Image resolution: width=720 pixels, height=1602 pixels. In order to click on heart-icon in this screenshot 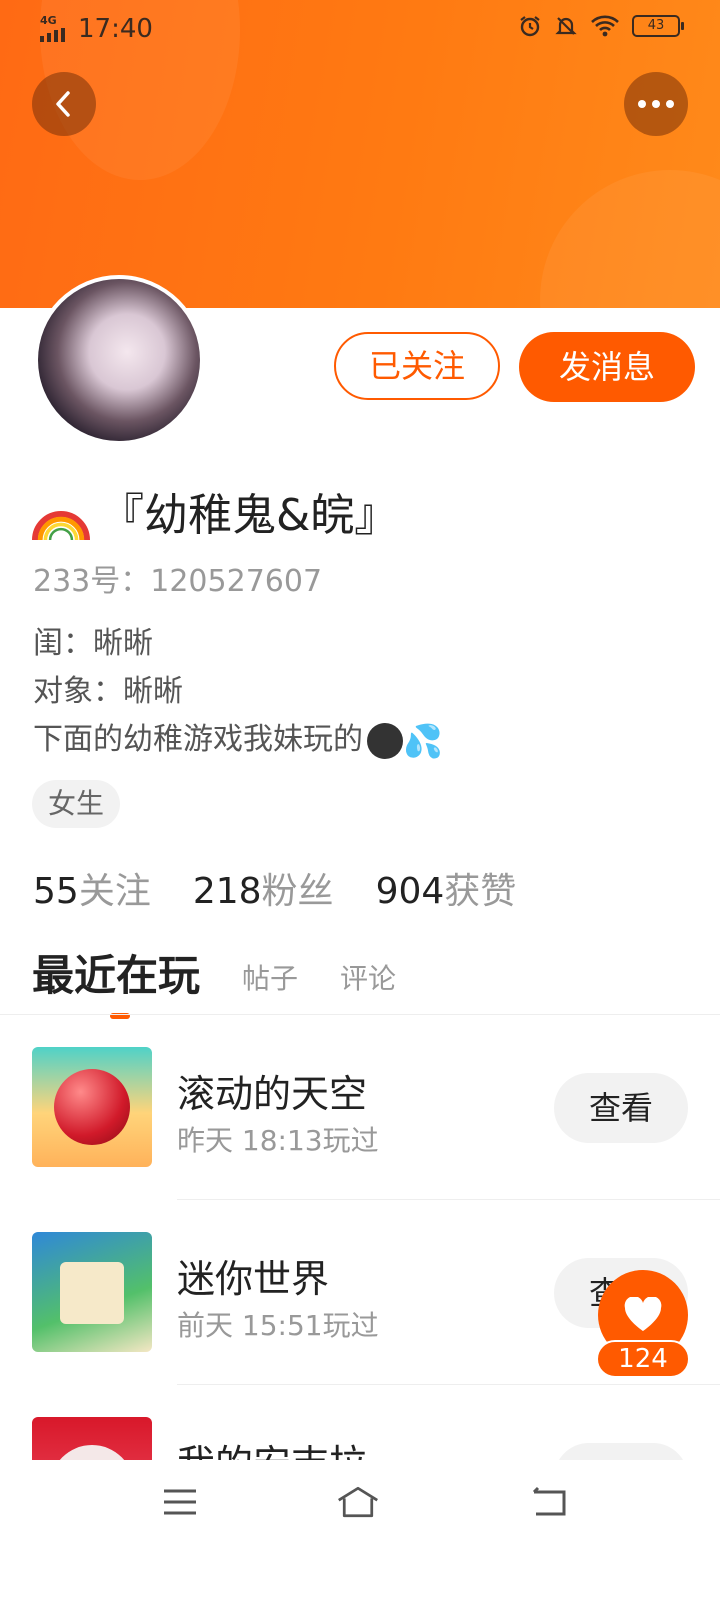, I will do `click(643, 1314)`.